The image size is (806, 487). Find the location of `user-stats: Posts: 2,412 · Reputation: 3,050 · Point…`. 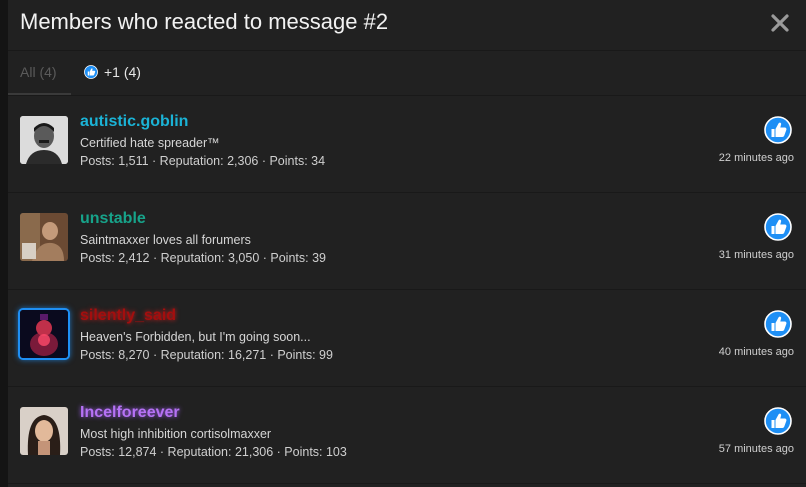

user-stats: Posts: 2,412 · Reputation: 3,050 · Point… is located at coordinates (203, 258).